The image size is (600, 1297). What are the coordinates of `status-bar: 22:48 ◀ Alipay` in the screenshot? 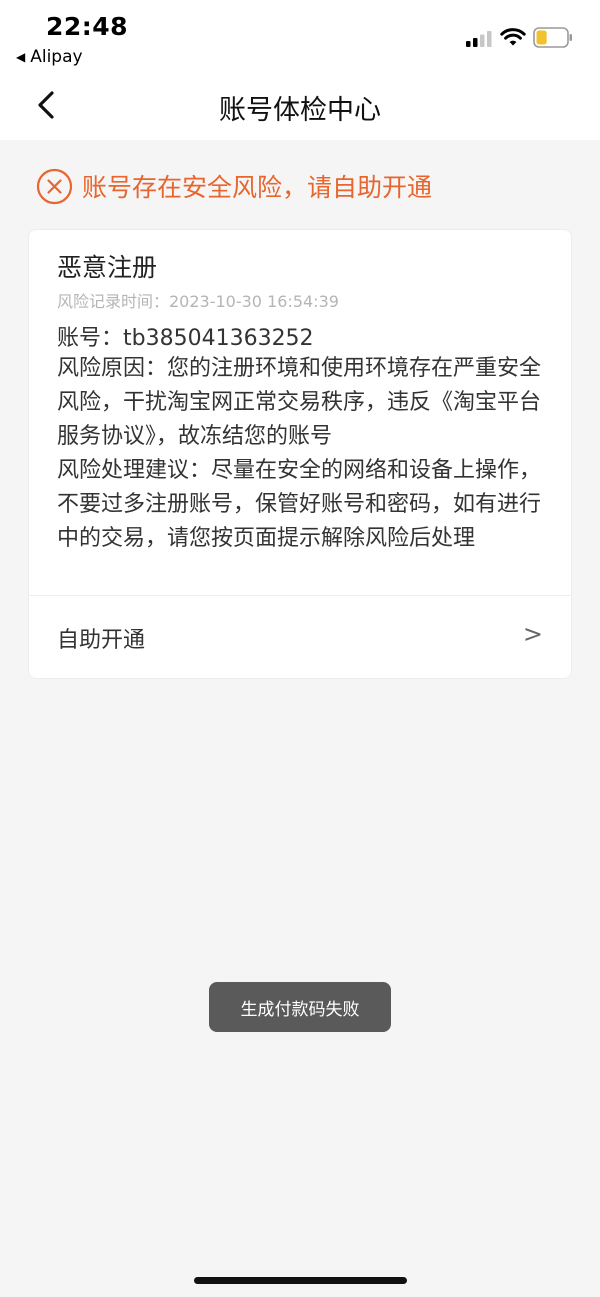 It's located at (300, 35).